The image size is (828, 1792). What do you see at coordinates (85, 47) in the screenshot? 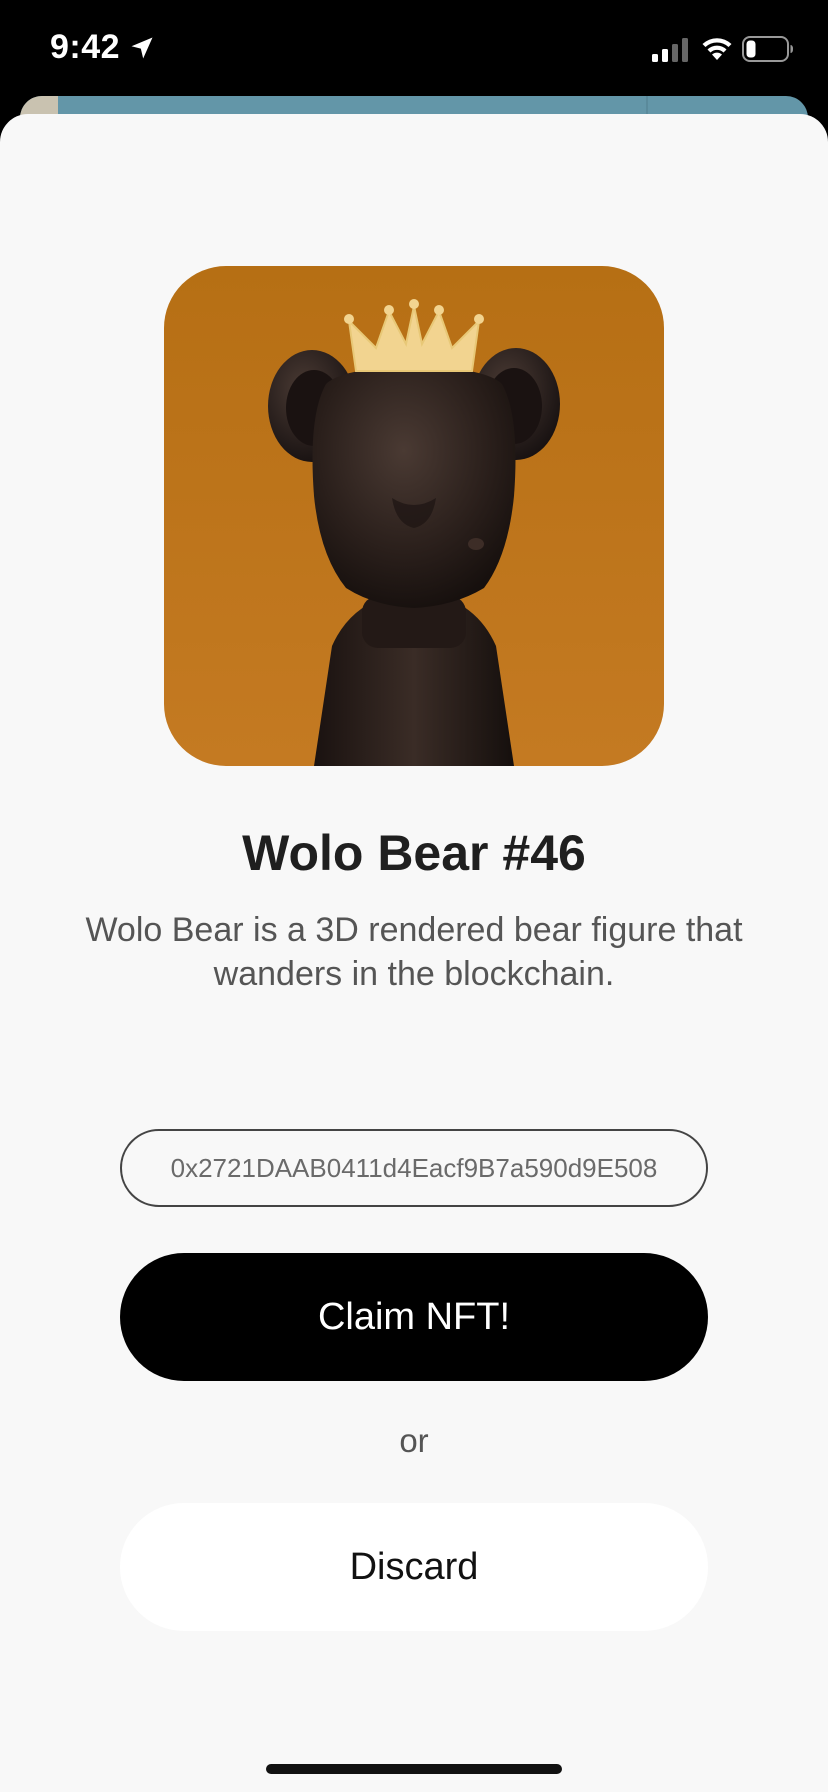
I see `status-time: 9:42` at bounding box center [85, 47].